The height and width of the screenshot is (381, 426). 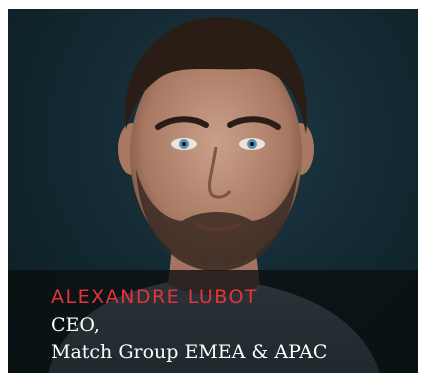 I want to click on person-organization: Match Group EMEA & APAC, so click(x=189, y=352).